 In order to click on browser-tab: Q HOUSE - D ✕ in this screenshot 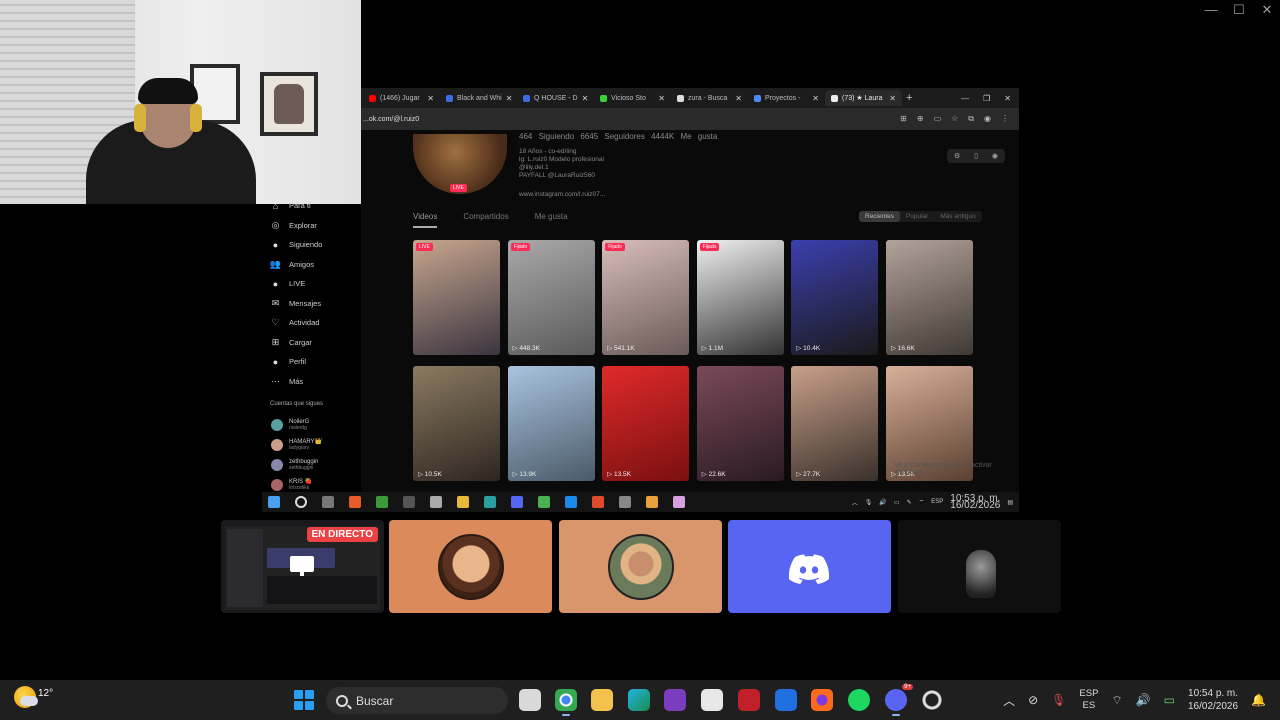, I will do `click(555, 98)`.